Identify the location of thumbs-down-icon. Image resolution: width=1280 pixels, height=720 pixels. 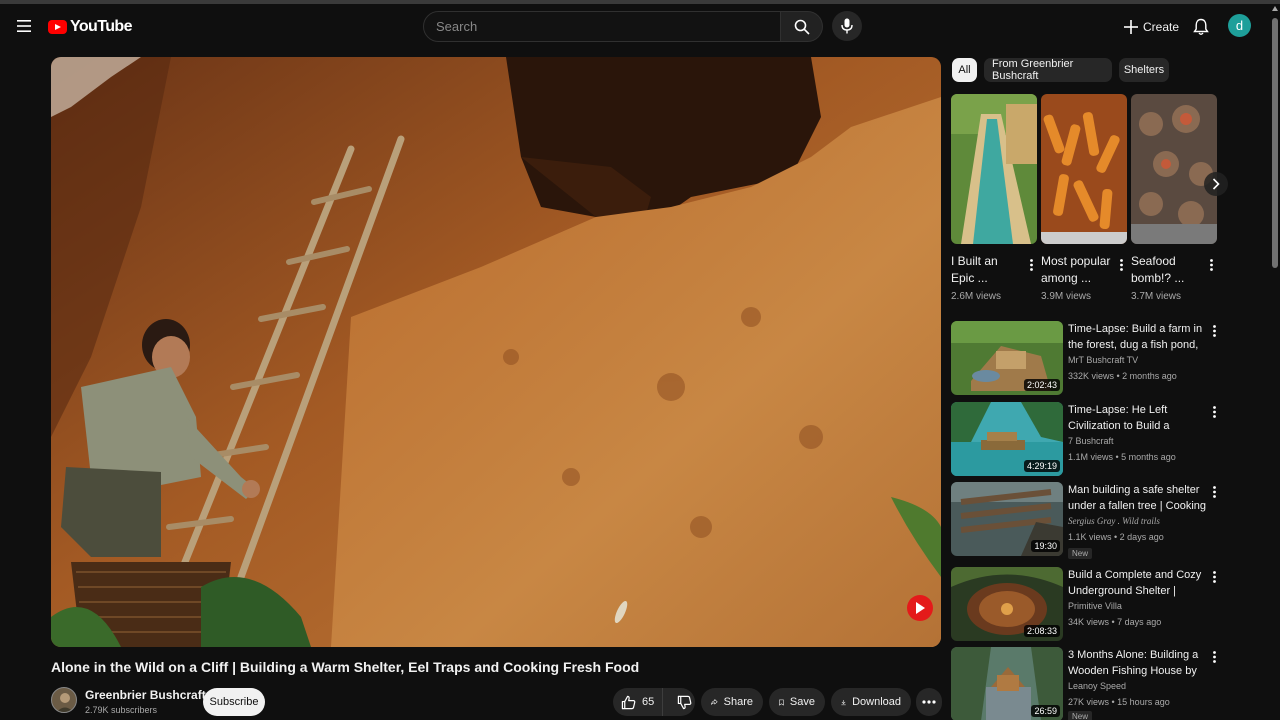
(685, 702).